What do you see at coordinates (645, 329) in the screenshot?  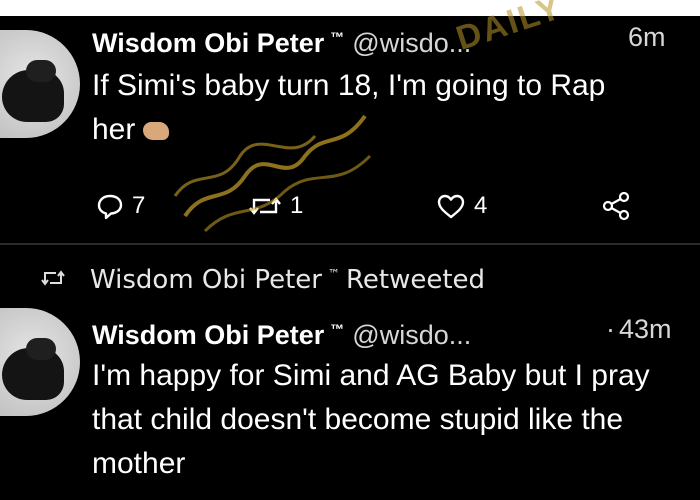 I see `tweet-time-value: 43m` at bounding box center [645, 329].